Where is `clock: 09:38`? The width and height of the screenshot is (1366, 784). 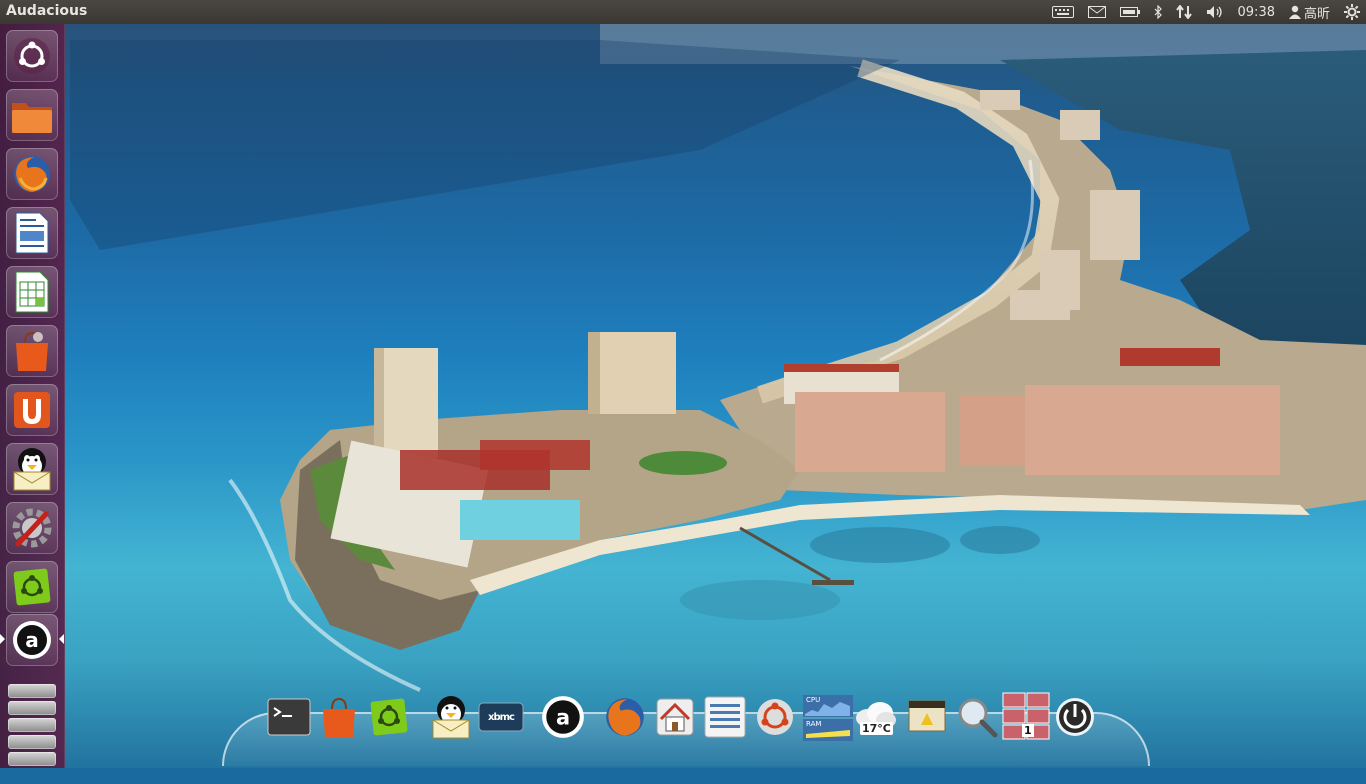
clock: 09:38 is located at coordinates (1256, 12).